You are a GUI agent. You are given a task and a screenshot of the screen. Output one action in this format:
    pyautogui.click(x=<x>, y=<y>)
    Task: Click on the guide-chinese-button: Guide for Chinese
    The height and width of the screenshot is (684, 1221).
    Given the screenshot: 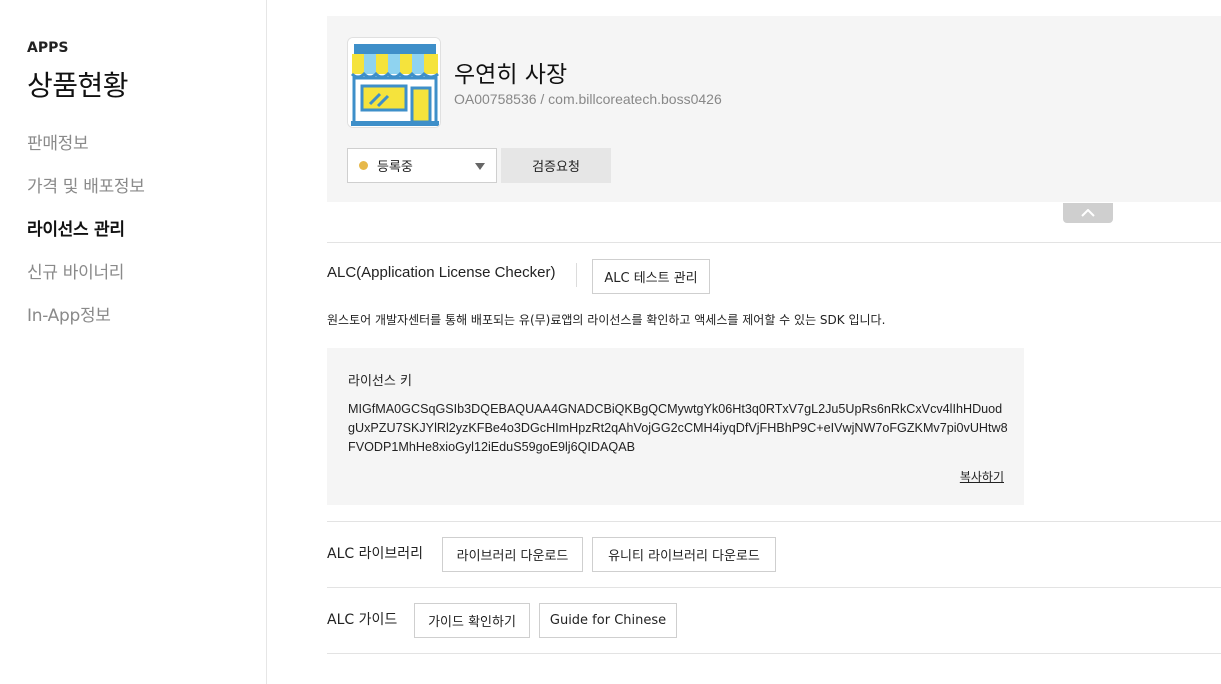 What is the action you would take?
    pyautogui.click(x=608, y=620)
    